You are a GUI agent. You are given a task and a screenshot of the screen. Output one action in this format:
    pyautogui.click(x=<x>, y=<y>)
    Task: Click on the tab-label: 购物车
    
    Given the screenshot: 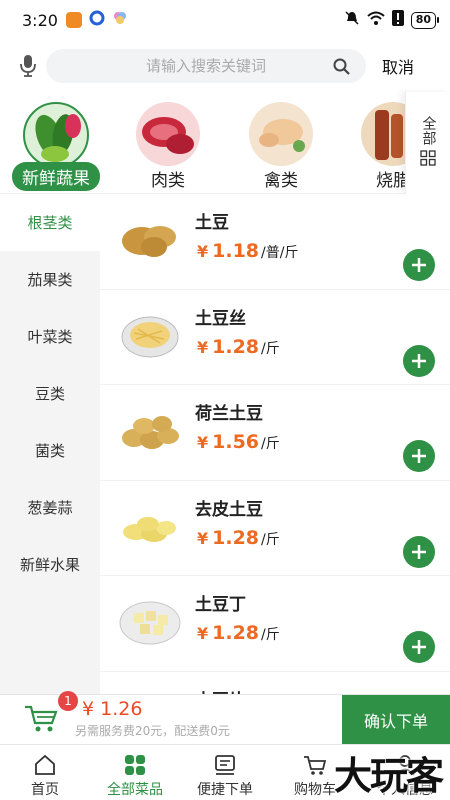 What is the action you would take?
    pyautogui.click(x=315, y=790)
    